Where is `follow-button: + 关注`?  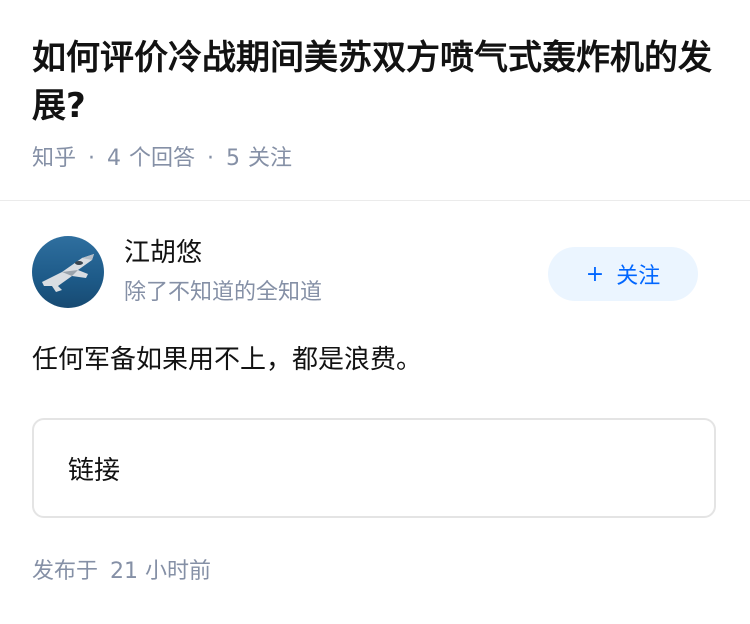
follow-button: + 关注 is located at coordinates (623, 274).